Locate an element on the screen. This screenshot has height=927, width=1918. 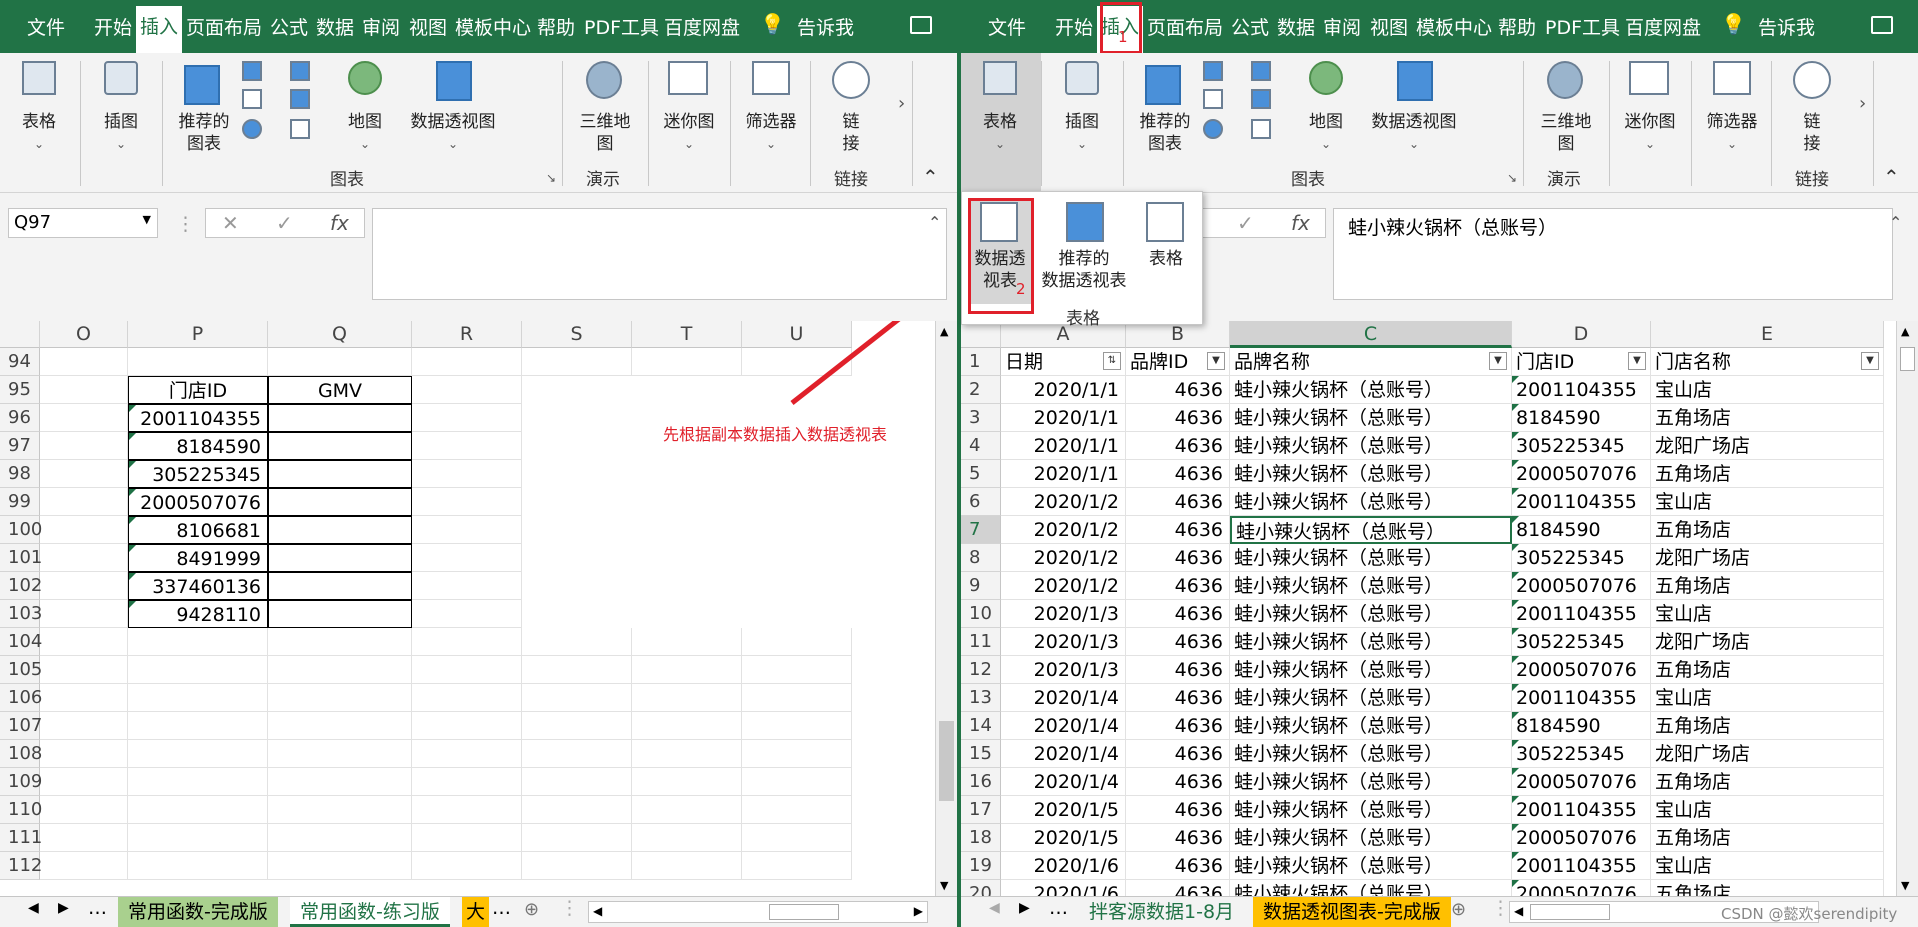
column-header-p: P is located at coordinates (198, 334).